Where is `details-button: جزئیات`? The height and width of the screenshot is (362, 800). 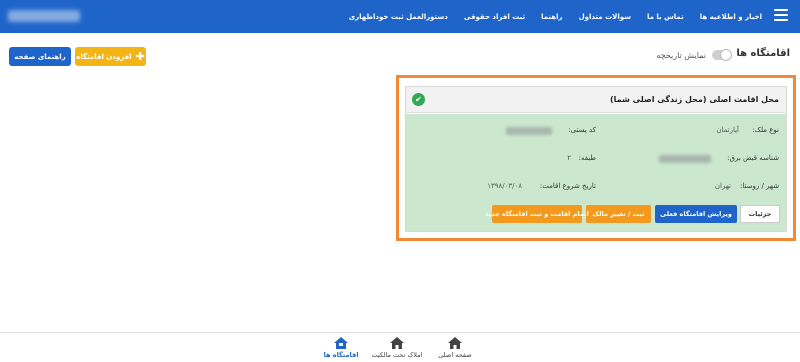 details-button: جزئیات is located at coordinates (760, 214).